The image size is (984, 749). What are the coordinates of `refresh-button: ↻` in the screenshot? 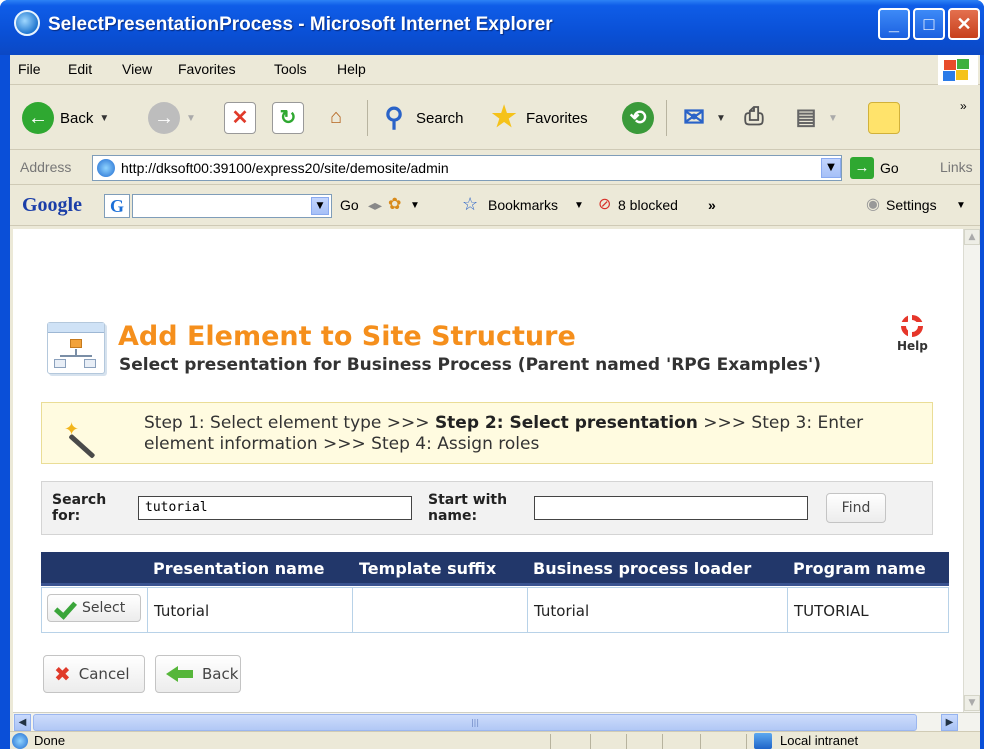 It's located at (288, 118).